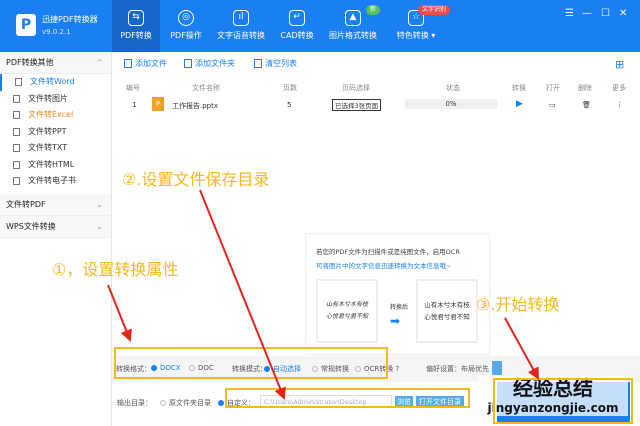 The width and height of the screenshot is (640, 426). Describe the element at coordinates (115, 269) in the screenshot. I see `annotation-step1: ①，设置转换属性` at that location.